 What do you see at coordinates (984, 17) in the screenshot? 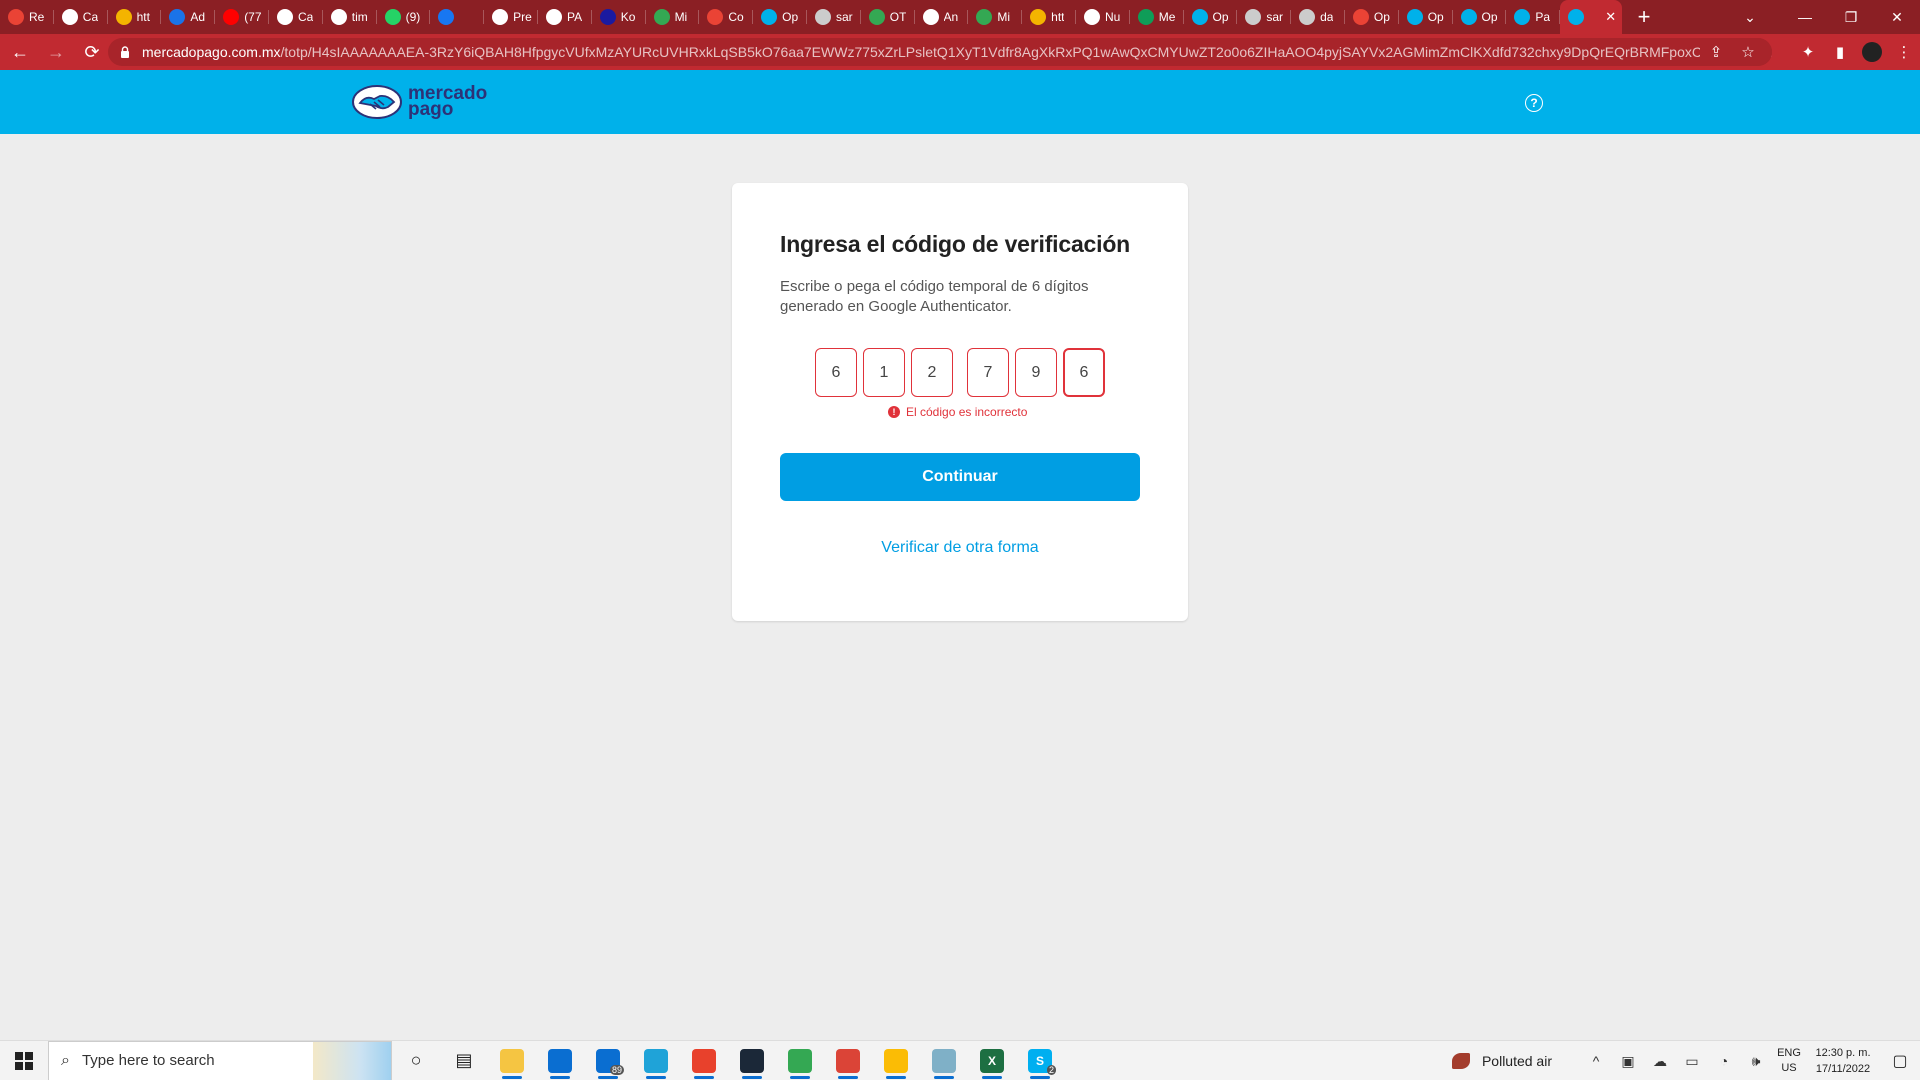
I see `drive-icon` at bounding box center [984, 17].